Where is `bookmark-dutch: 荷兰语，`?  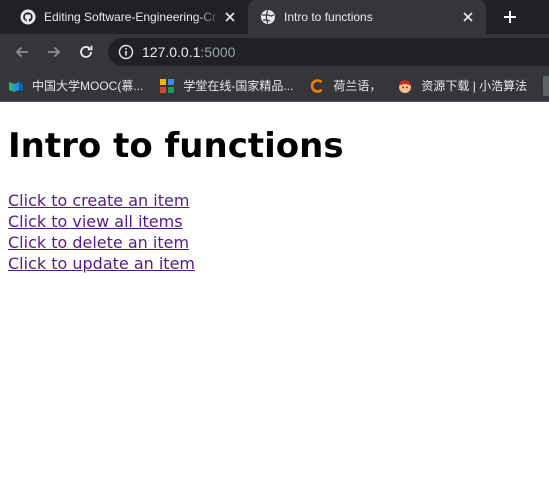
bookmark-dutch: 荷兰语， is located at coordinates (345, 86).